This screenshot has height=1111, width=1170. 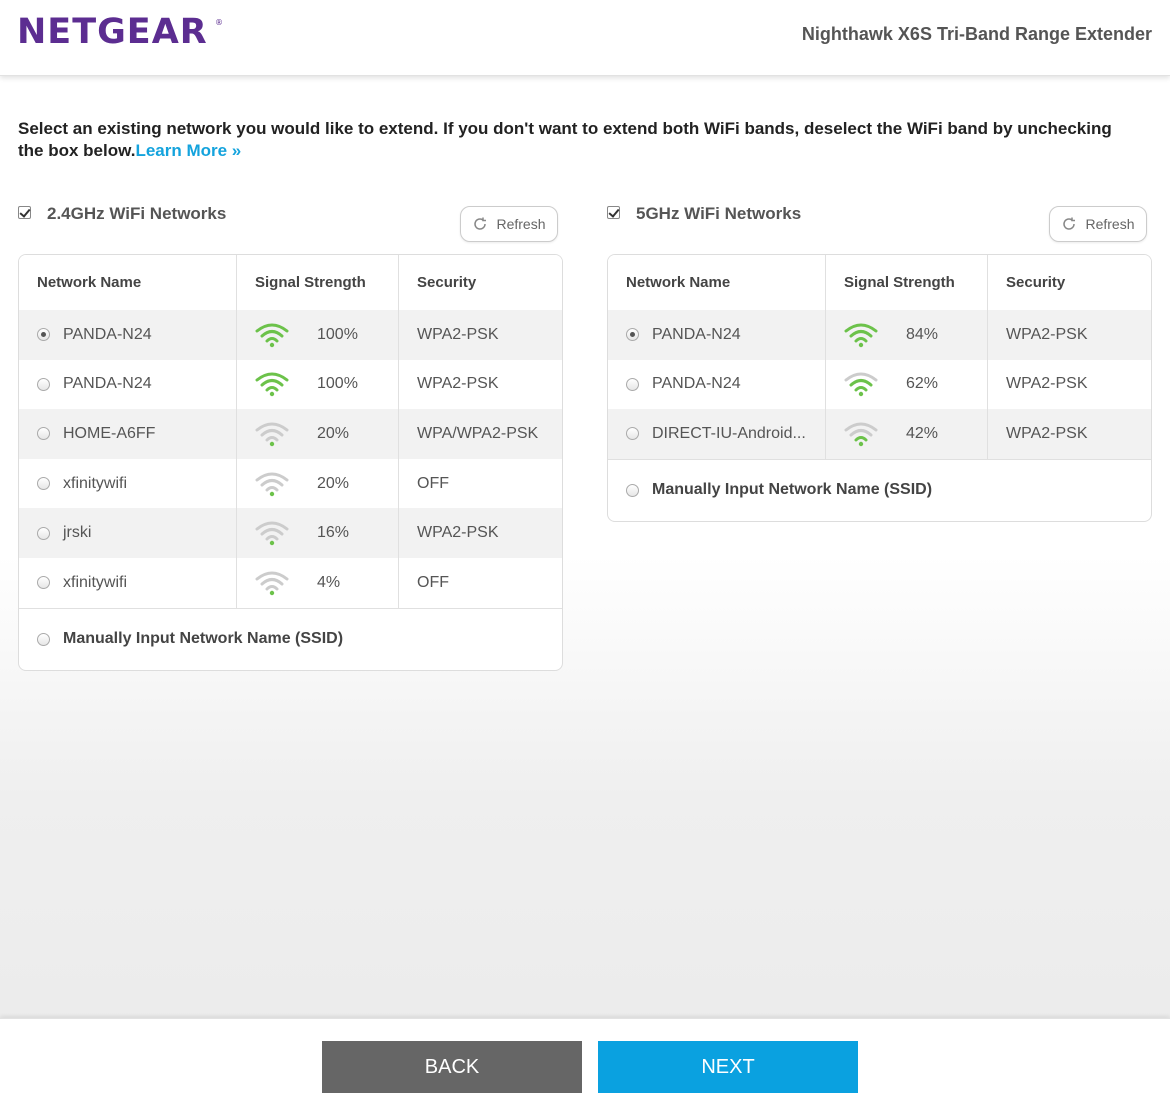 I want to click on table-row: xfinitywifi 20% OFF, so click(x=290, y=483).